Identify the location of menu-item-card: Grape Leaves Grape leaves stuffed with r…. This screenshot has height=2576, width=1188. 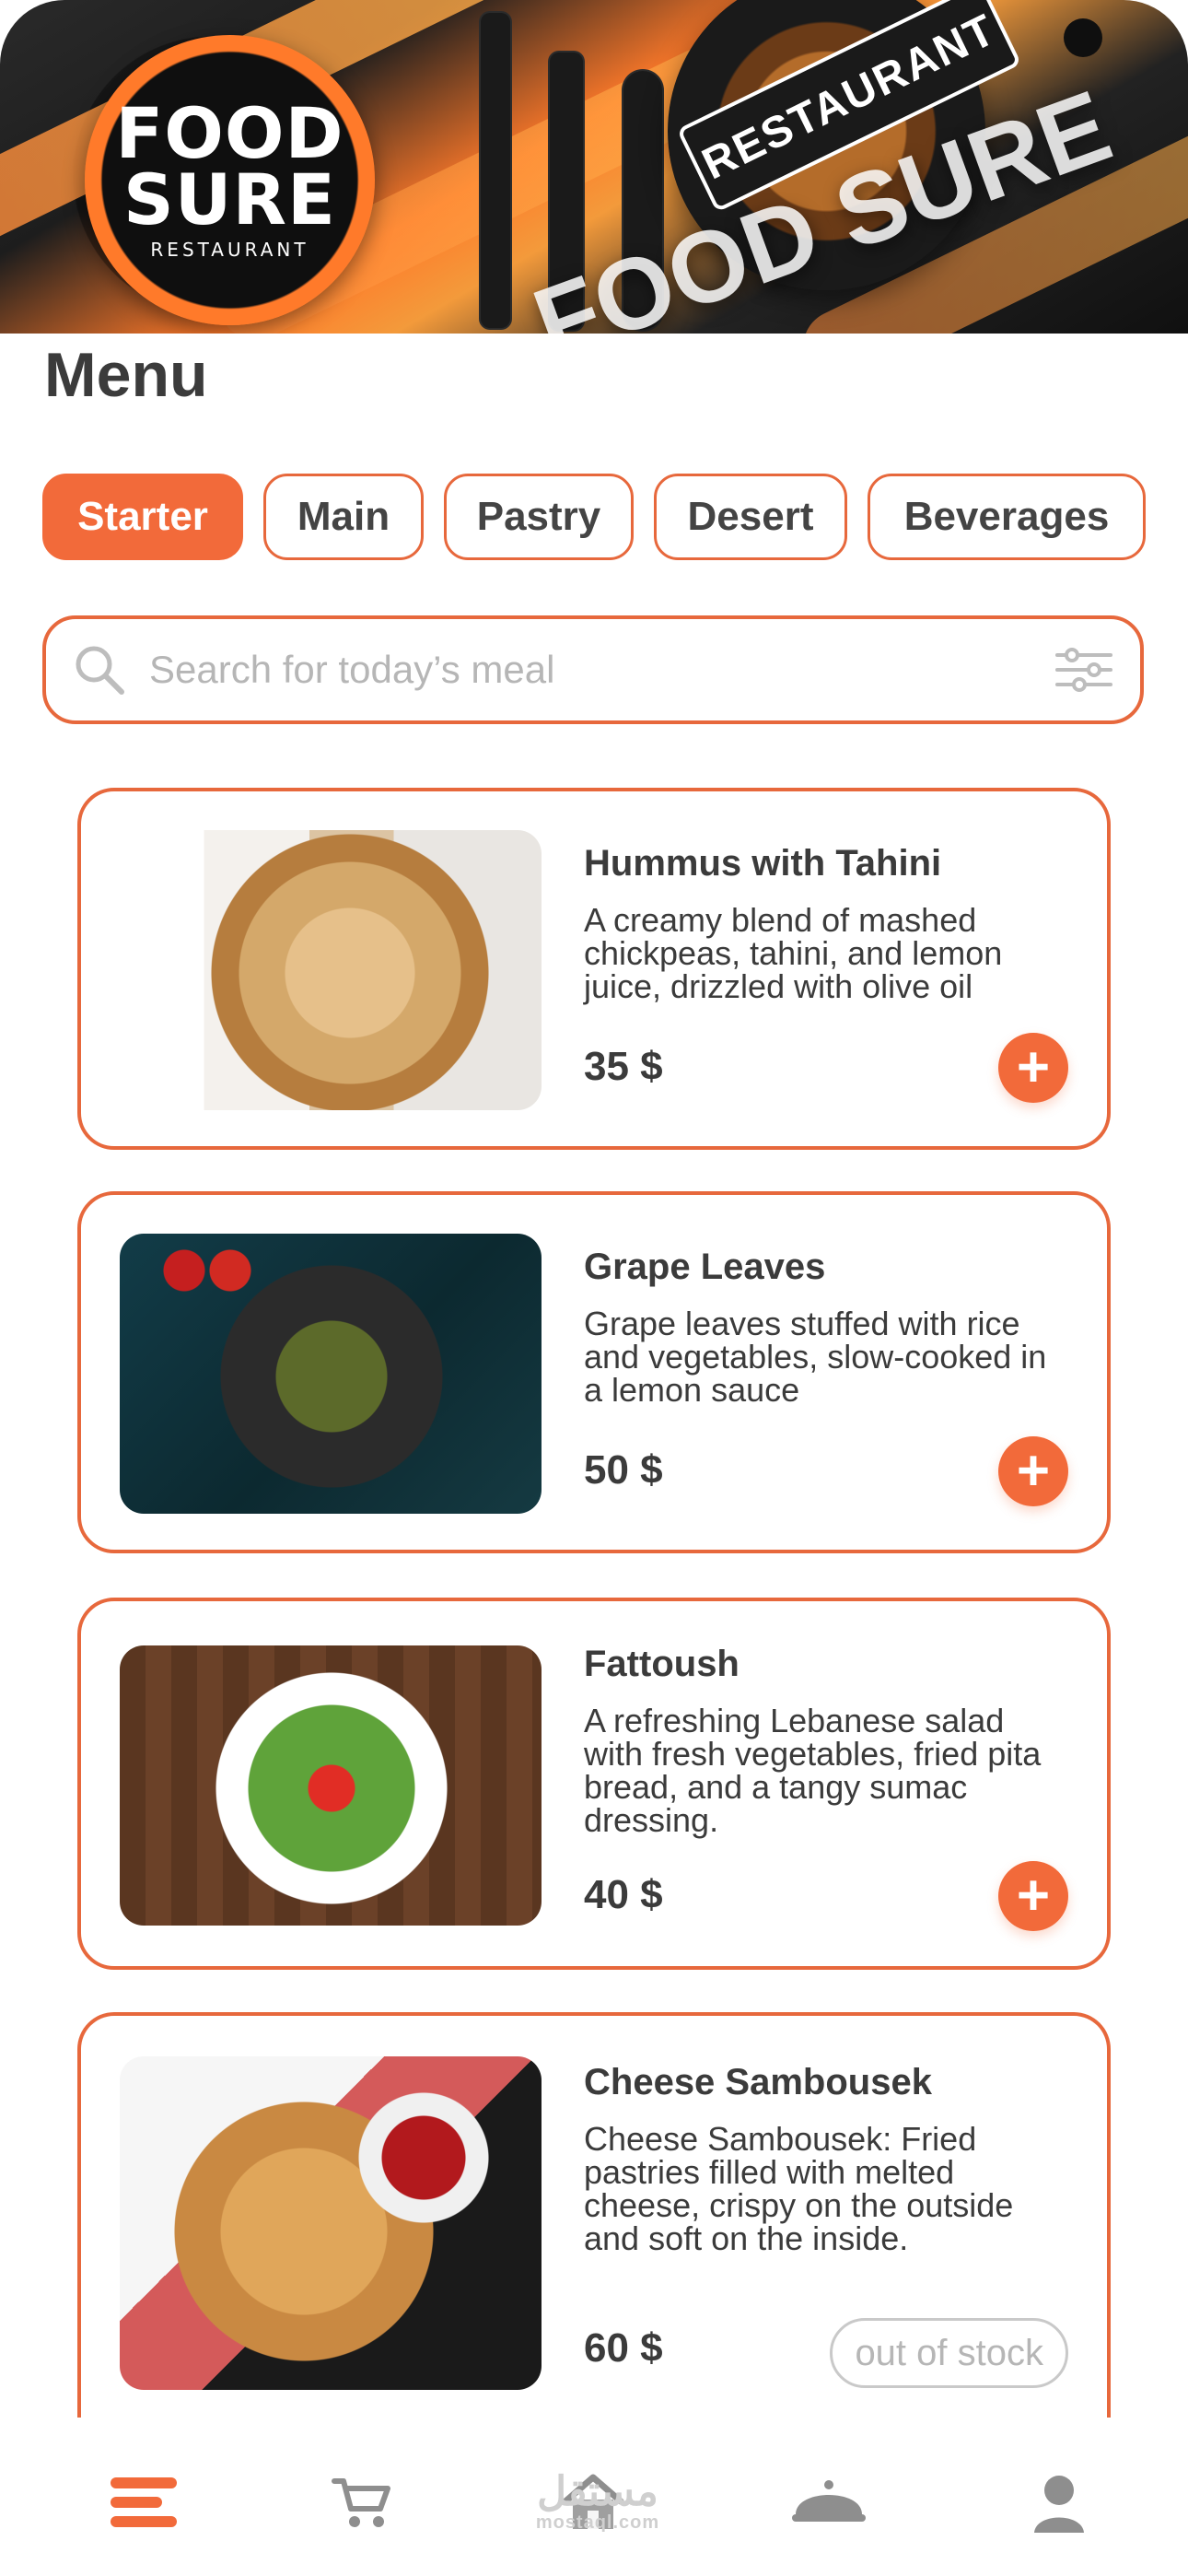
(594, 1372).